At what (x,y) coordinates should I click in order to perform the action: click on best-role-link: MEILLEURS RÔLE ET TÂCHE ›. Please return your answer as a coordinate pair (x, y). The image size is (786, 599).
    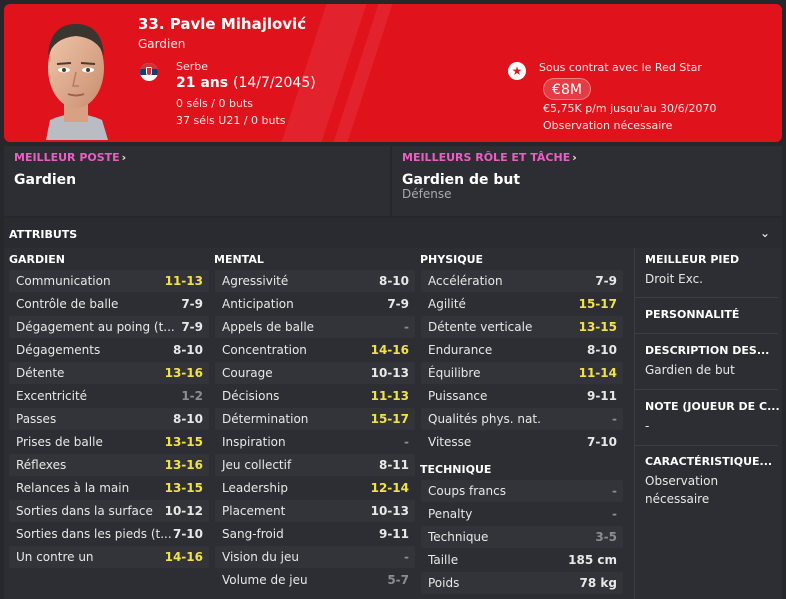
    Looking at the image, I should click on (489, 157).